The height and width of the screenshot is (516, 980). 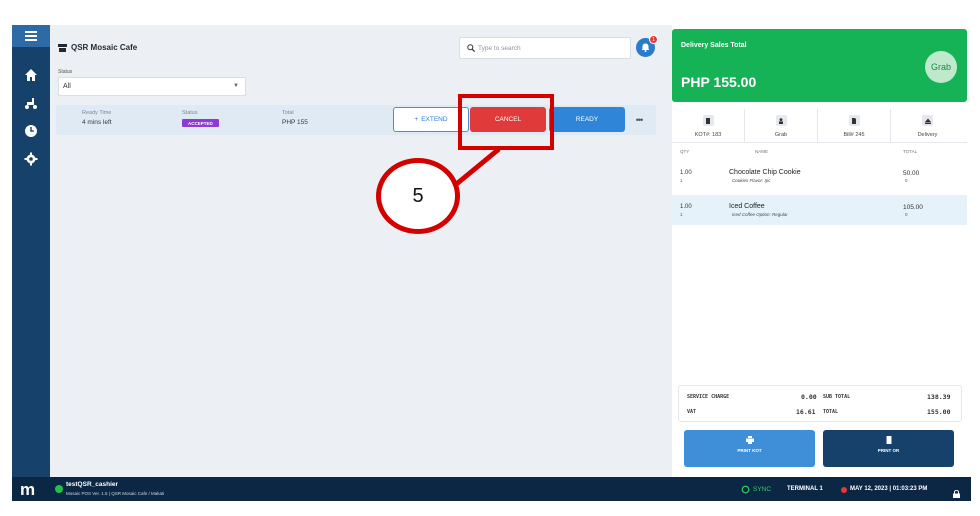 I want to click on vat-label: VAT, so click(x=692, y=412).